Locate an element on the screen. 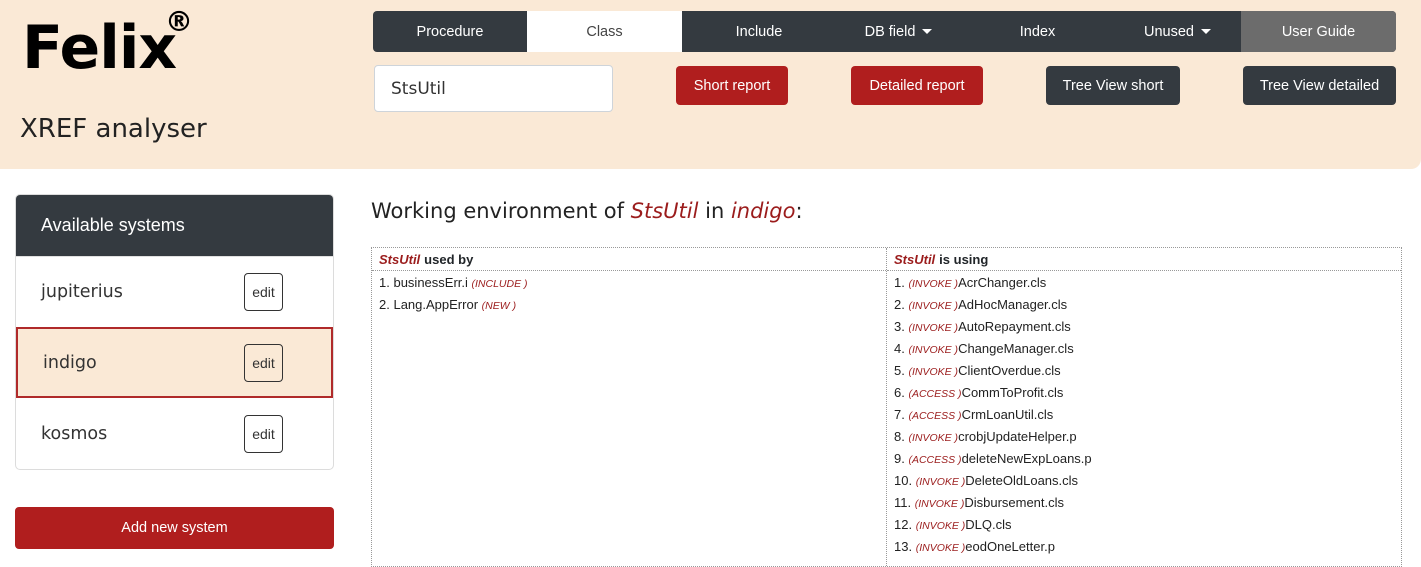  nav-class: Class is located at coordinates (604, 31).